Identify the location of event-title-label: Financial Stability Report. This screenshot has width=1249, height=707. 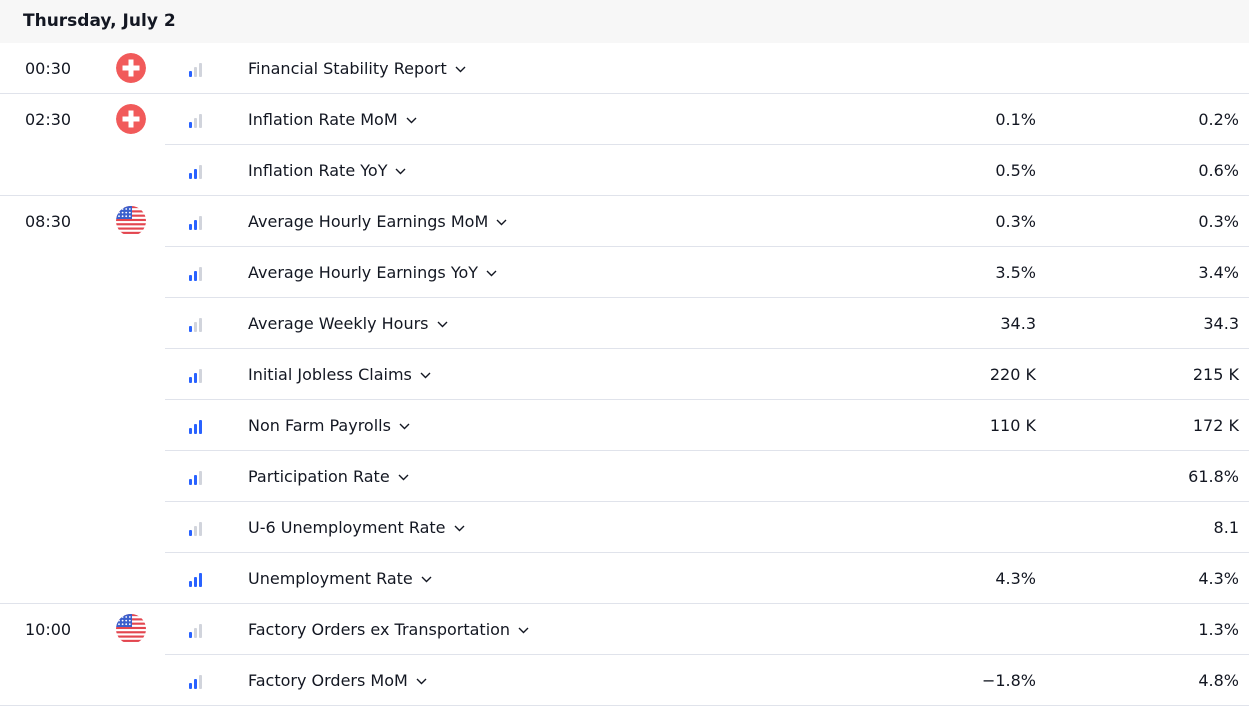
(347, 68).